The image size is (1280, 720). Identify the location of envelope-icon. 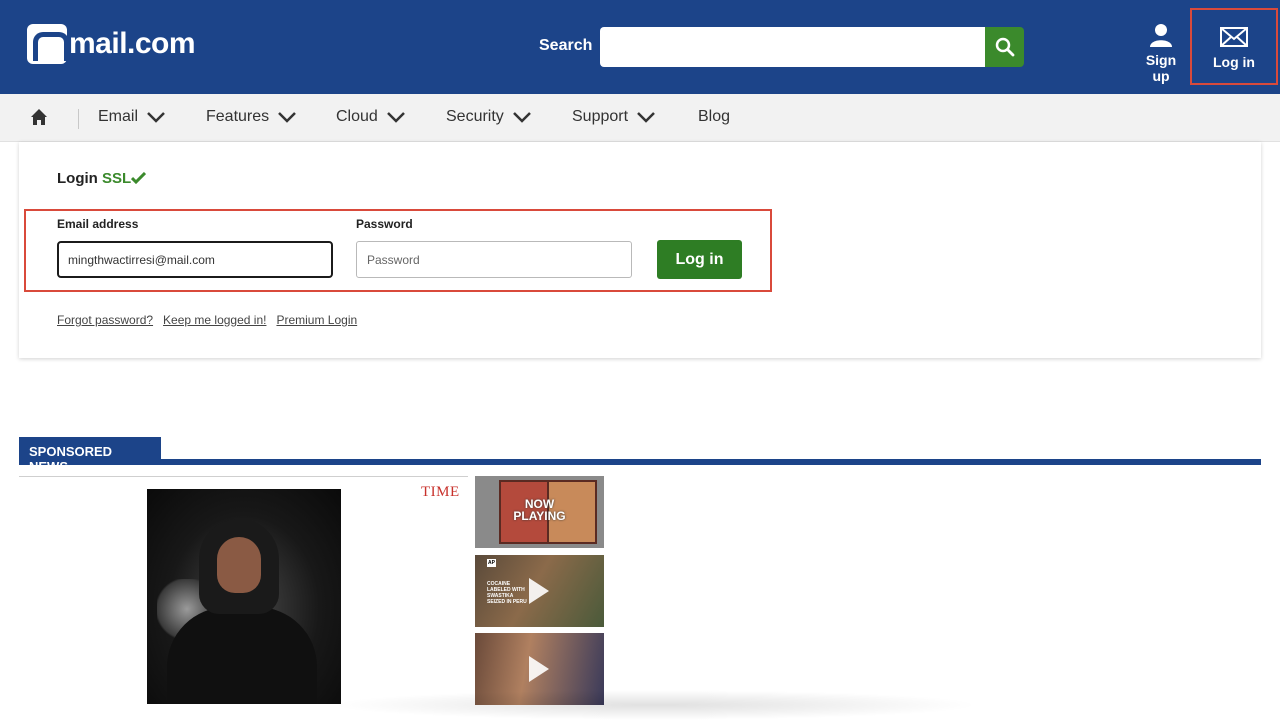
(1234, 36).